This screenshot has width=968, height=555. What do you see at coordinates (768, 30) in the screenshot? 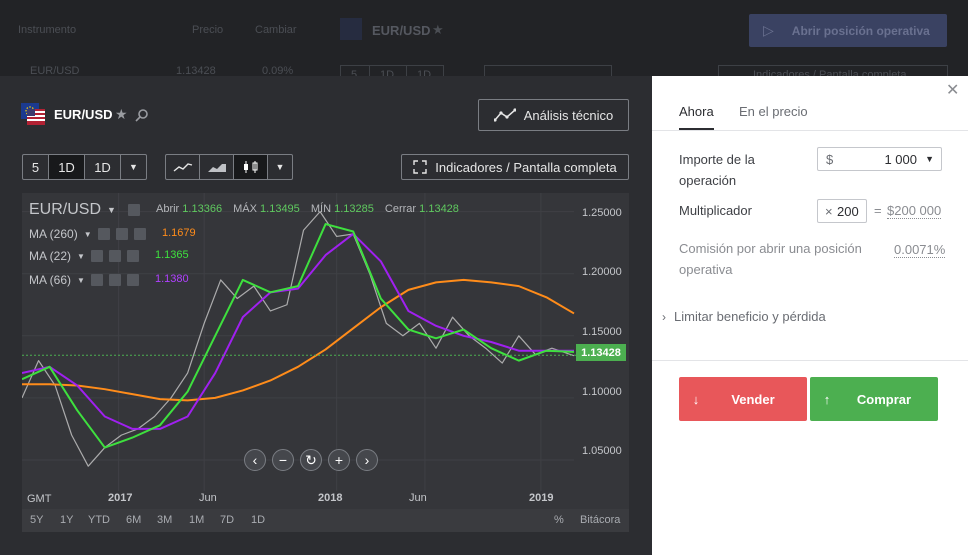
I see `bg-play-icon: ▷` at bounding box center [768, 30].